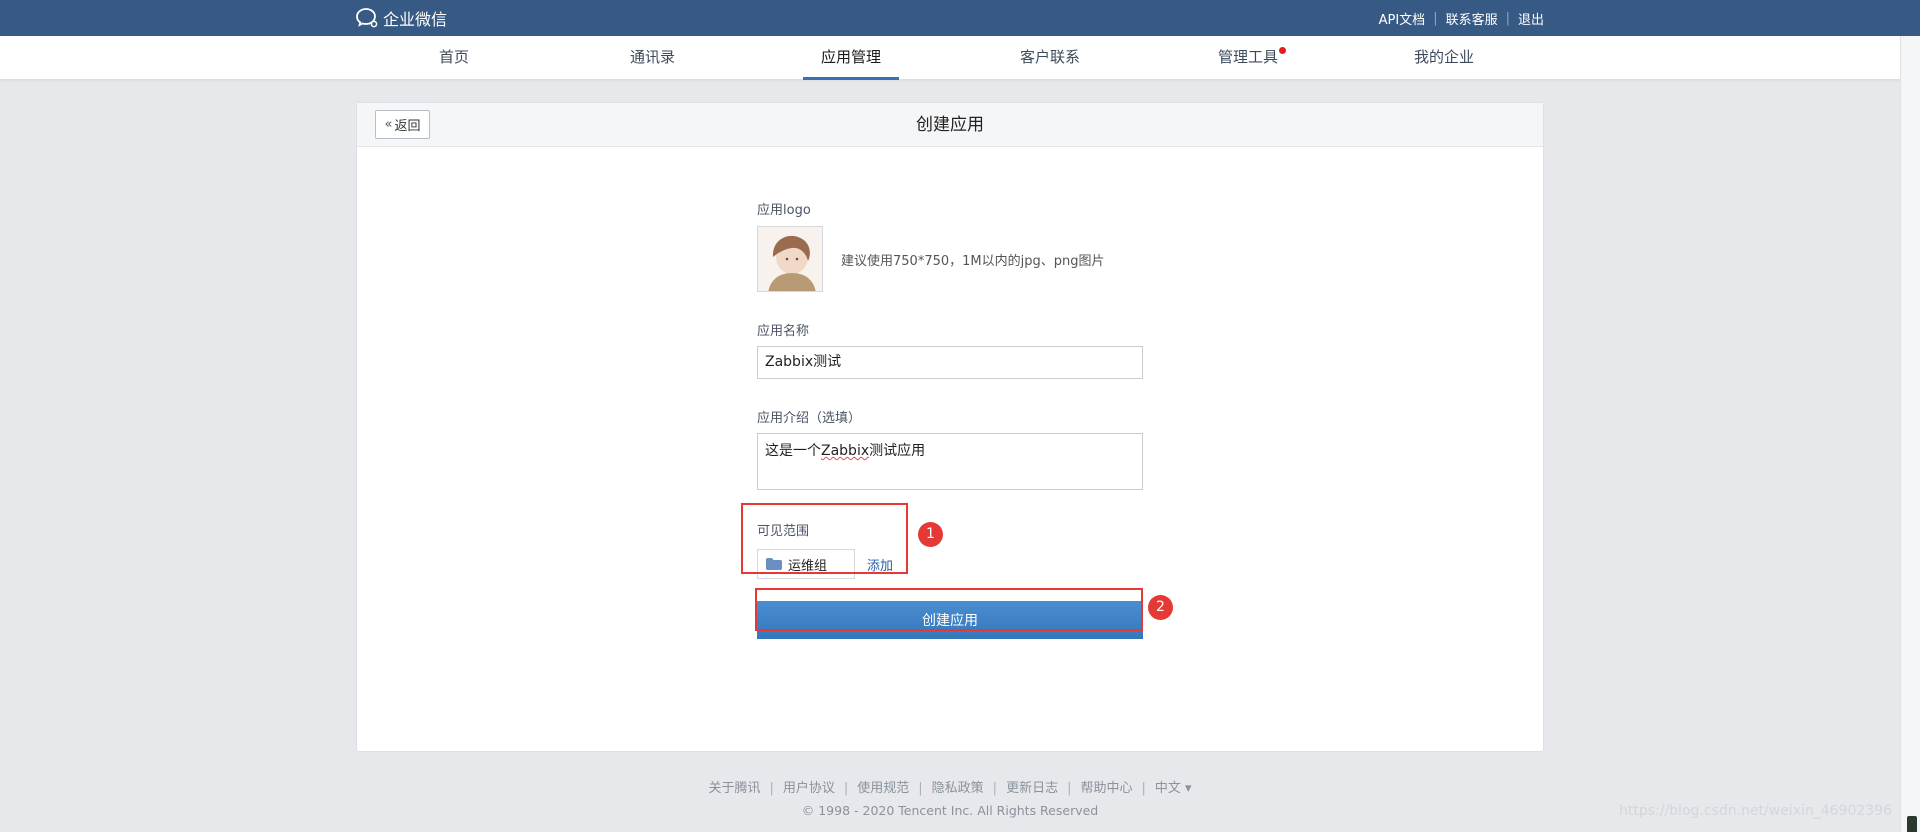 This screenshot has width=1920, height=832. Describe the element at coordinates (415, 19) in the screenshot. I see `brand-name: 企业微信` at that location.